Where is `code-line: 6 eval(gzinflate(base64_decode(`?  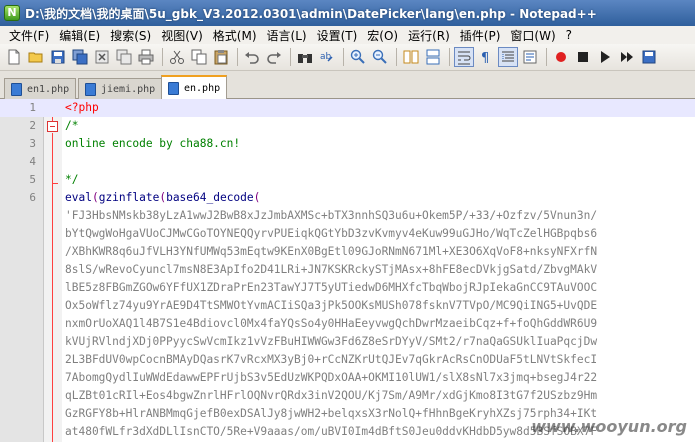
code-line: 6 eval(gzinflate(base64_decode( is located at coordinates (347, 198).